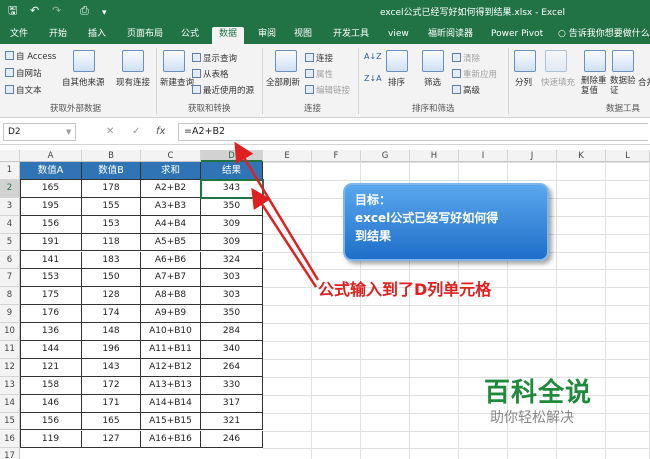 This screenshot has height=459, width=650. I want to click on edit-links-button: 编辑链接, so click(327, 90).